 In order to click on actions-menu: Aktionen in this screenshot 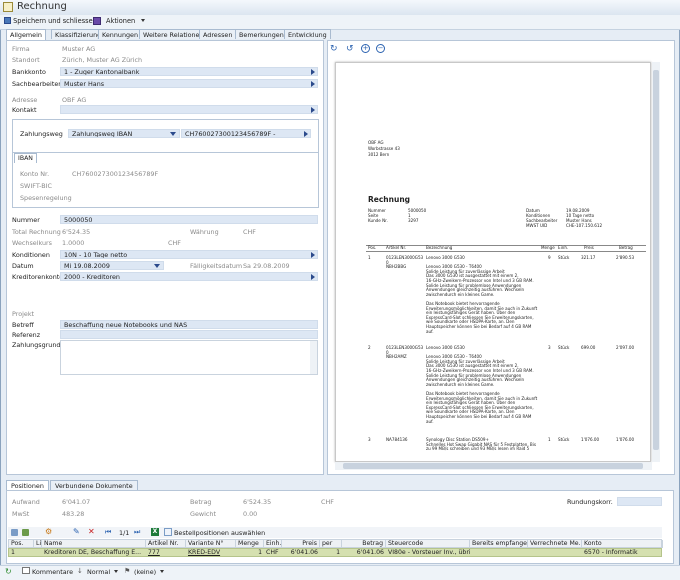, I will do `click(126, 21)`.